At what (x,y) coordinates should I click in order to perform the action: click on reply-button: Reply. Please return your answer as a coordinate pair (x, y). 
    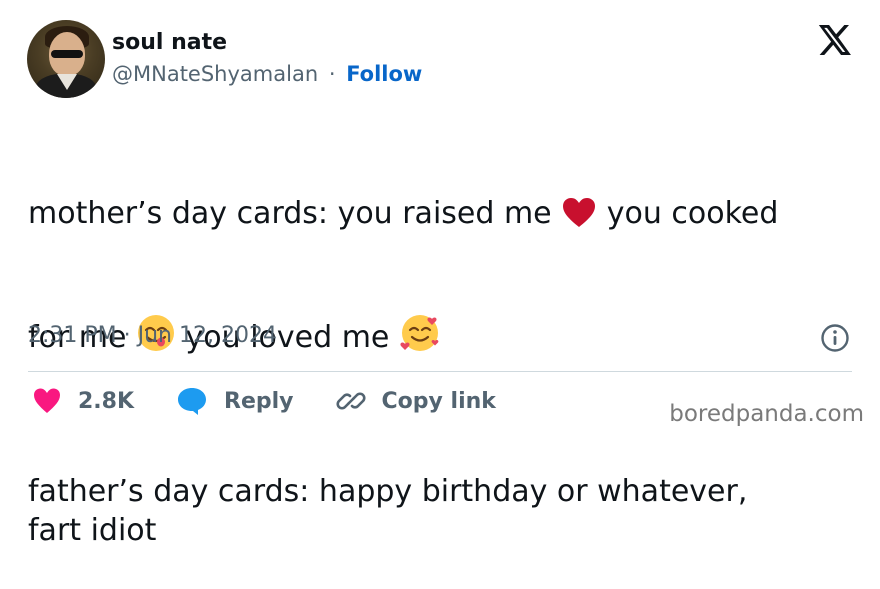
    Looking at the image, I should click on (235, 401).